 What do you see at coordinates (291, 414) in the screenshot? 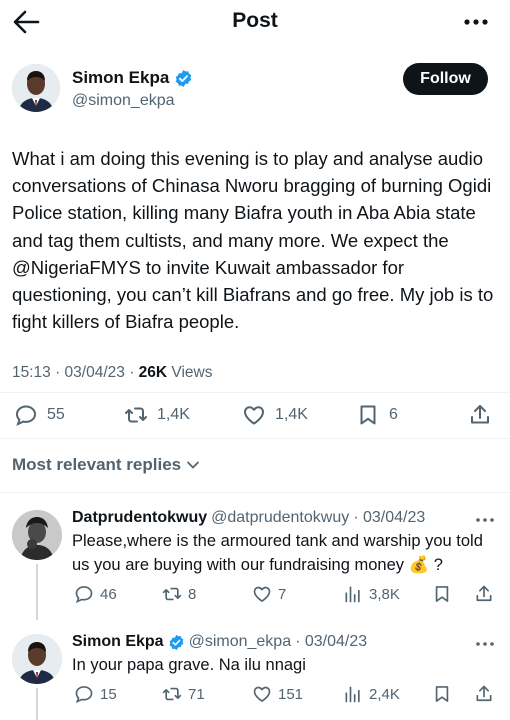
I see `like-count: 1,4K` at bounding box center [291, 414].